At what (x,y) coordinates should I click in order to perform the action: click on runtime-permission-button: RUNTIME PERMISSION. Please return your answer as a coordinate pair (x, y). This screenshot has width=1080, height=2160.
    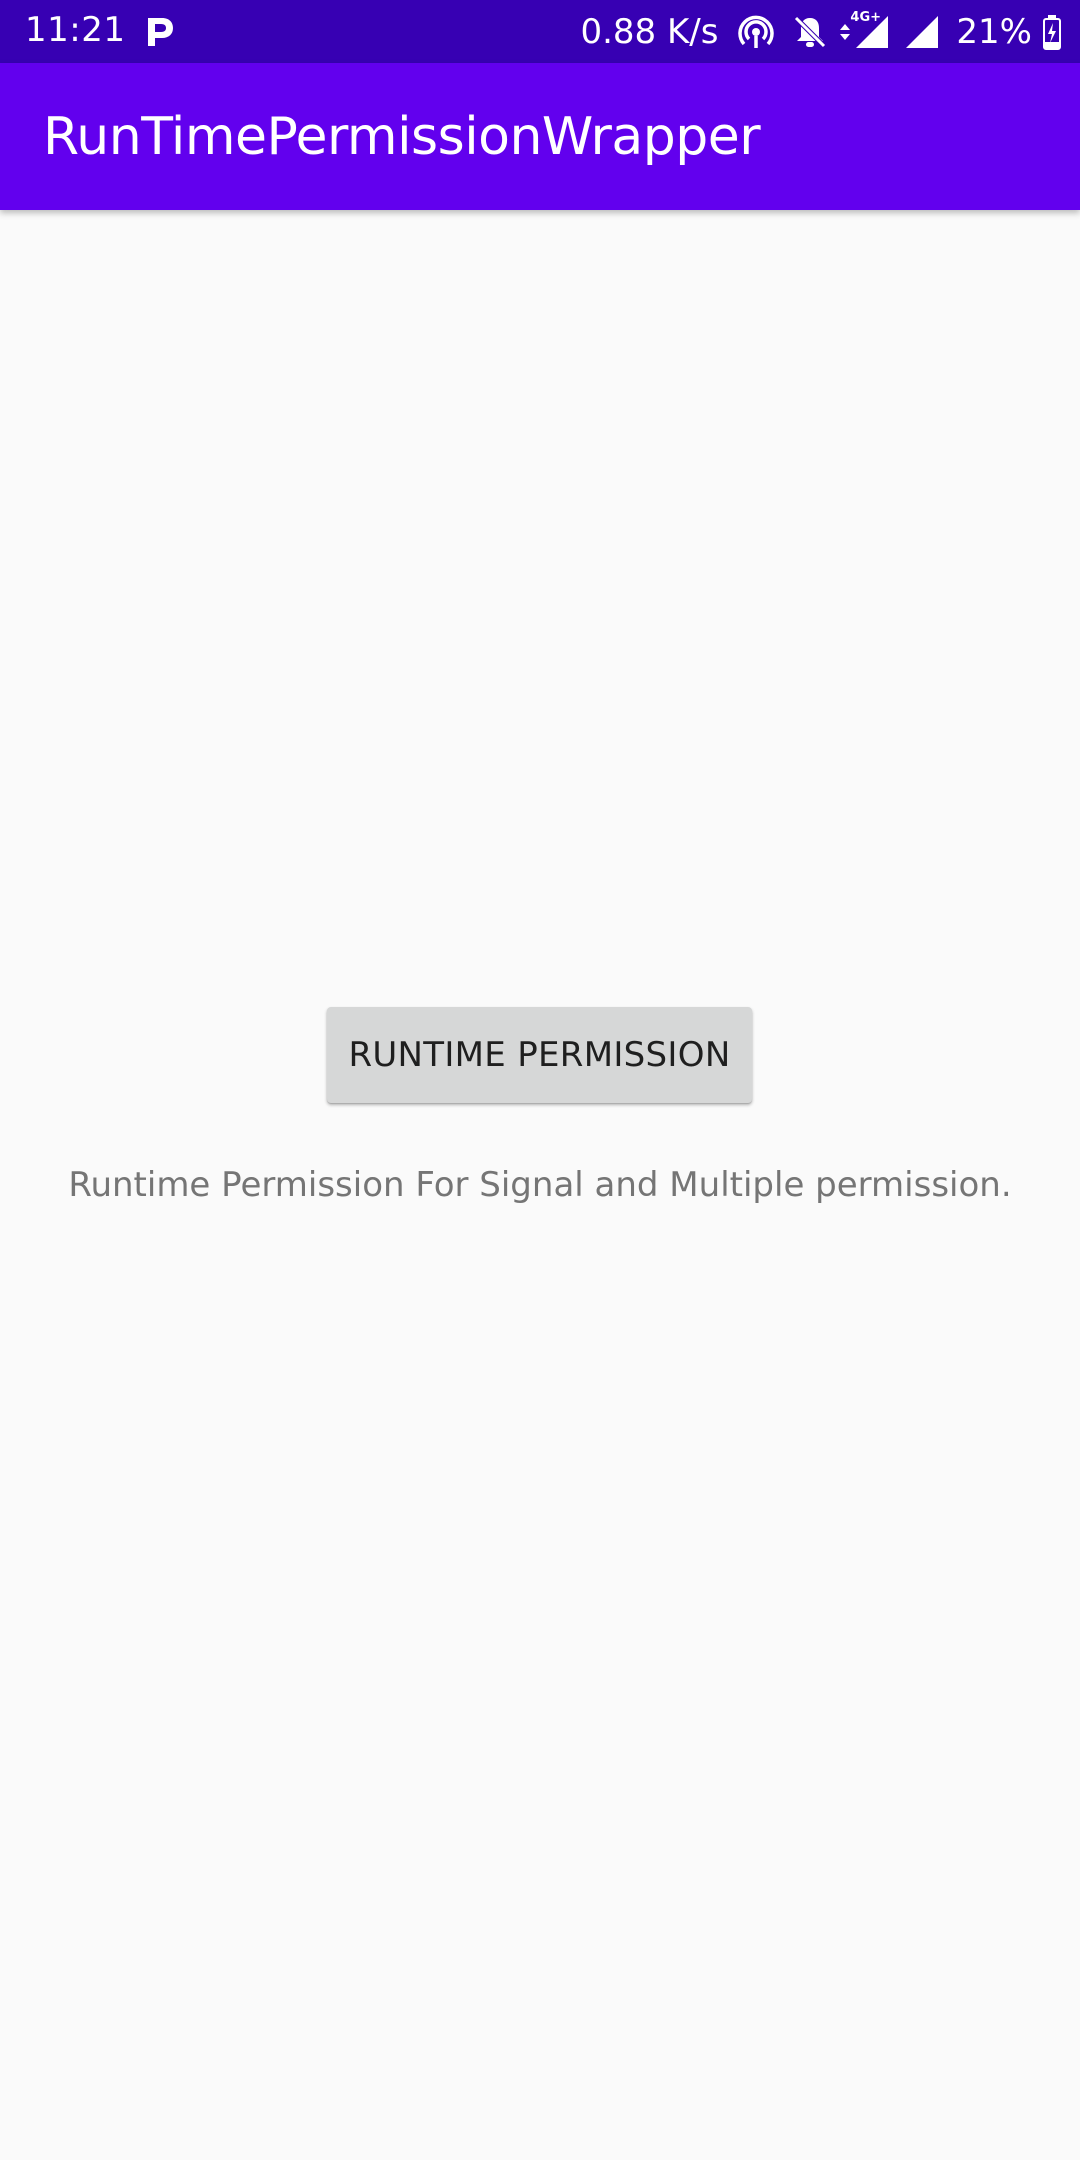
    Looking at the image, I should click on (539, 1055).